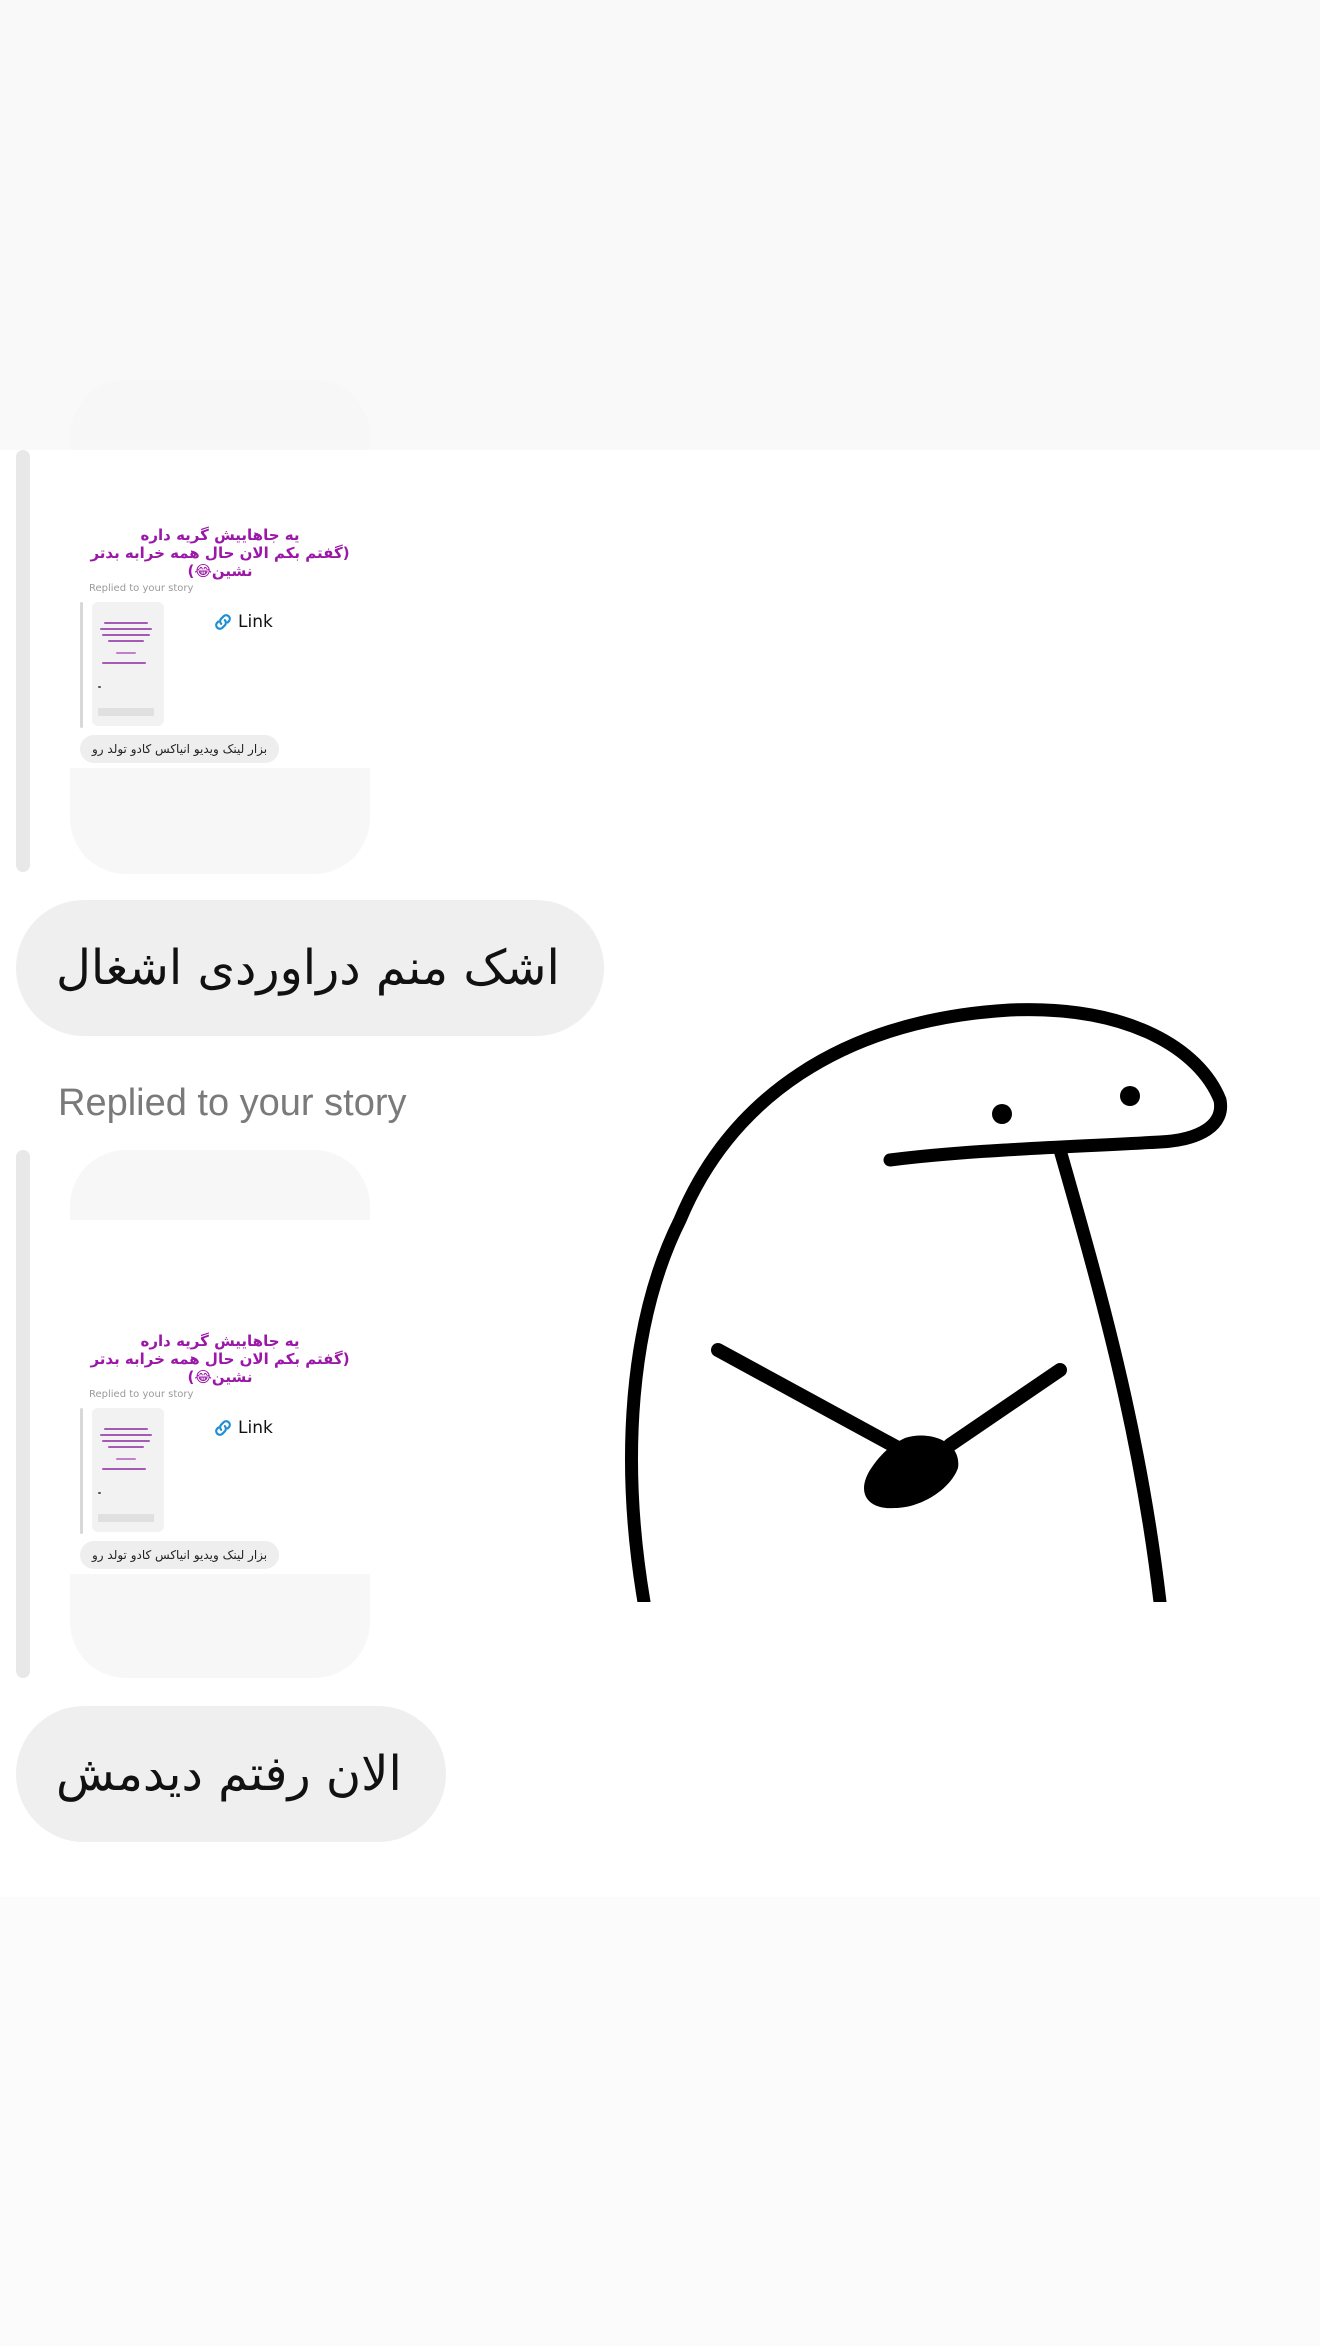 This screenshot has height=2346, width=1320. What do you see at coordinates (231, 1774) in the screenshot?
I see `message-bubble: الان رفتم دیدمش` at bounding box center [231, 1774].